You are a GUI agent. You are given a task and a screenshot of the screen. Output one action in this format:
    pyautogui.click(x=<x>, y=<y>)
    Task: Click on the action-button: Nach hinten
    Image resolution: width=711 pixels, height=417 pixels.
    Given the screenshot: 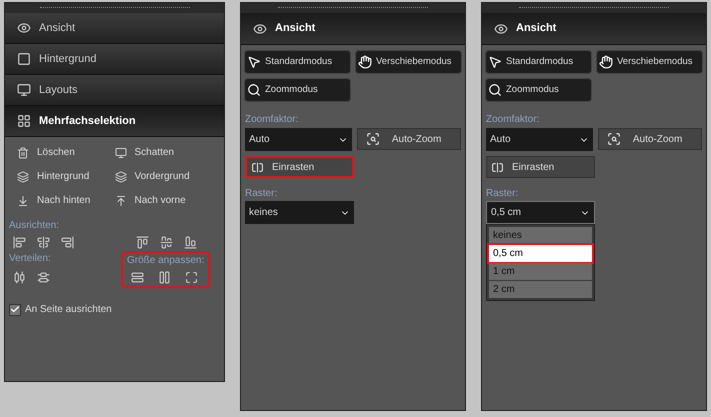 What is the action you would take?
    pyautogui.click(x=65, y=200)
    